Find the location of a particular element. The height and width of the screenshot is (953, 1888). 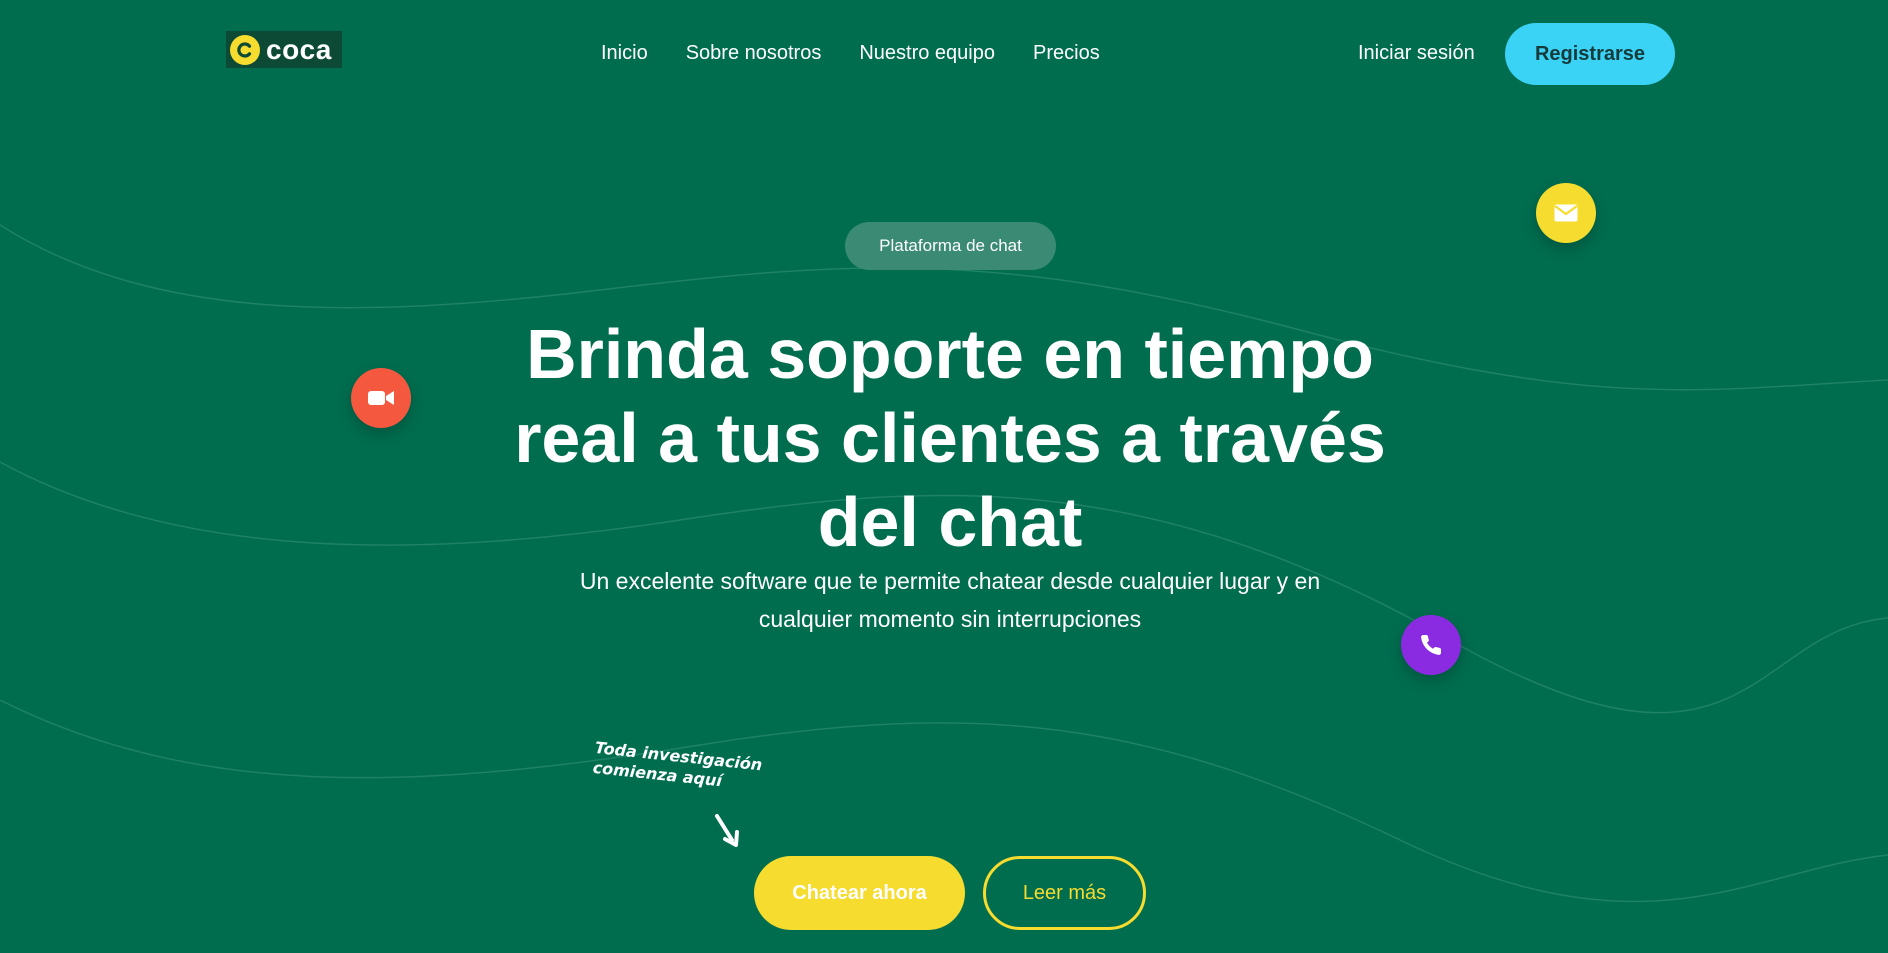

register-button: Registrarse is located at coordinates (1590, 54).